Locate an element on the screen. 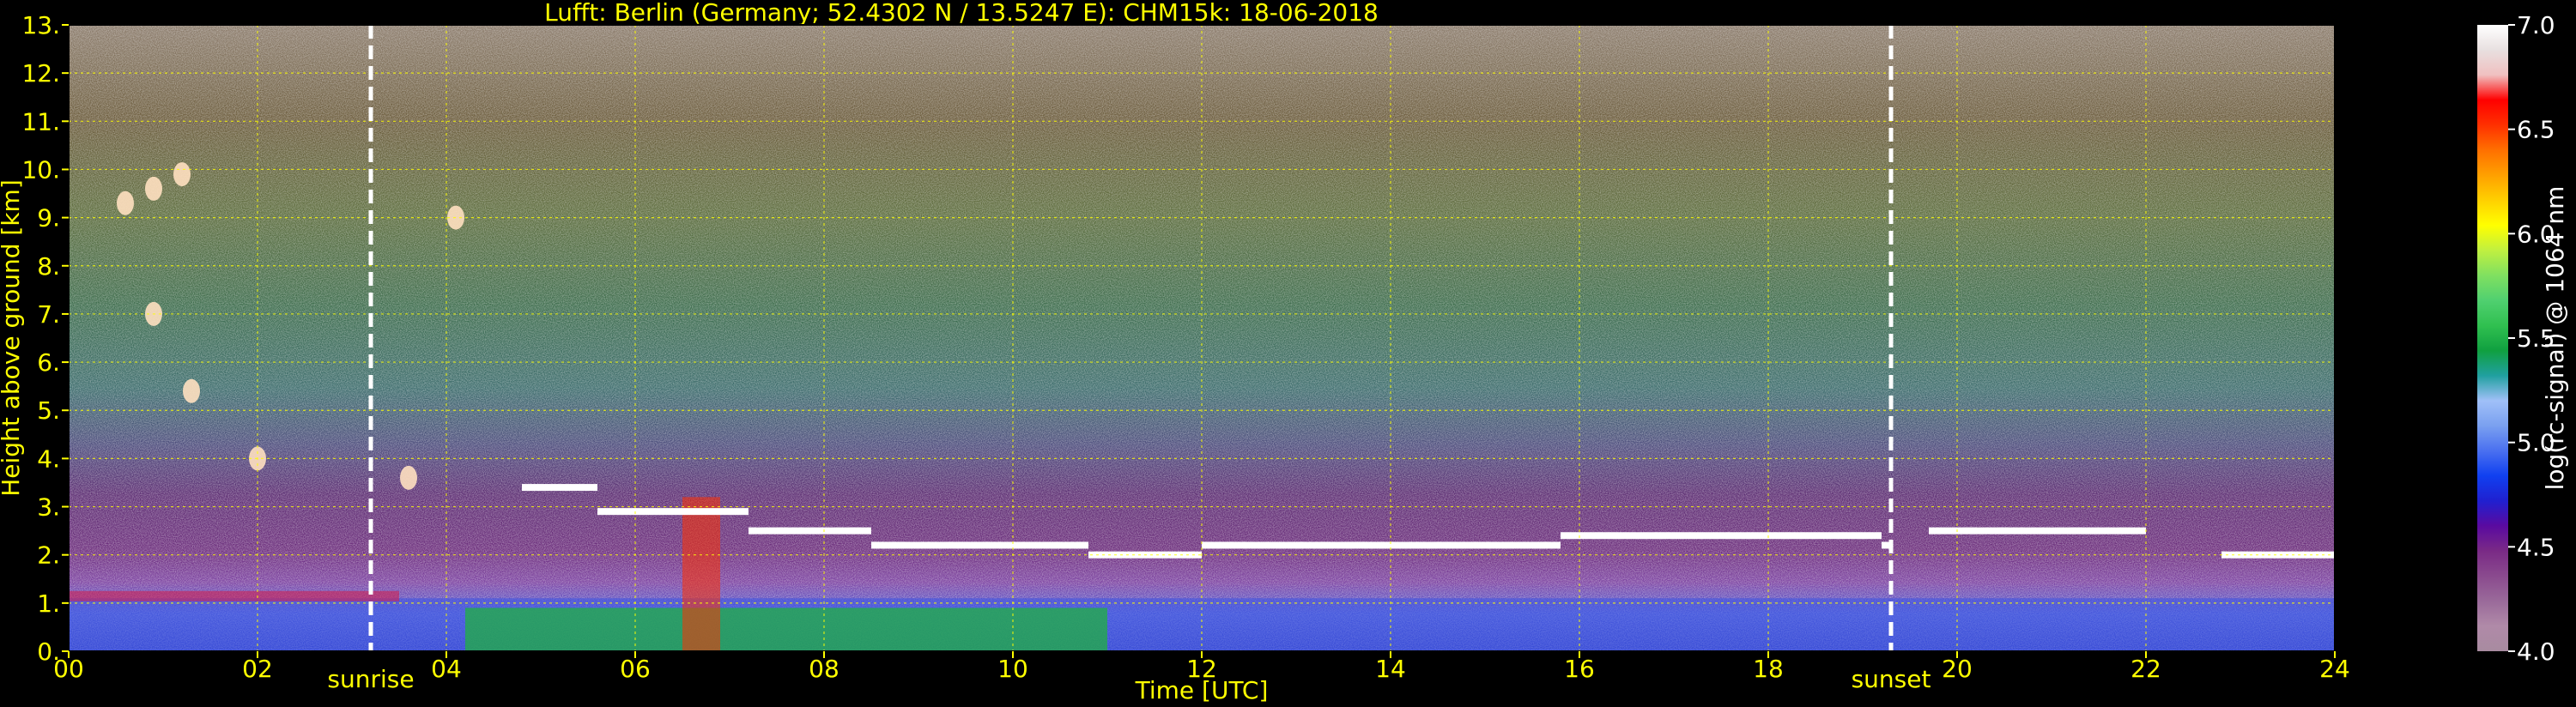 This screenshot has height=707, width=2576. y-axis-ticks: 0.1.2.3.4.5.6.7.8.9.10.11.12.13. is located at coordinates (45, 338).